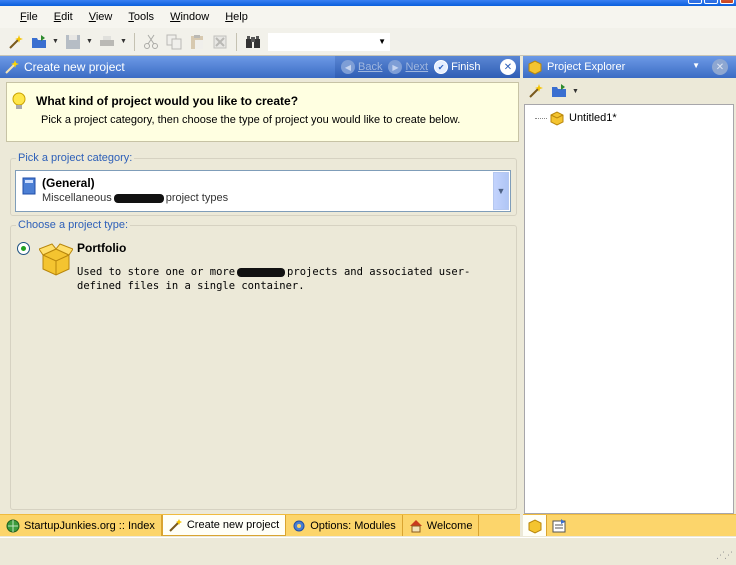 This screenshot has width=736, height=565. I want to click on type-radio, so click(23, 248).